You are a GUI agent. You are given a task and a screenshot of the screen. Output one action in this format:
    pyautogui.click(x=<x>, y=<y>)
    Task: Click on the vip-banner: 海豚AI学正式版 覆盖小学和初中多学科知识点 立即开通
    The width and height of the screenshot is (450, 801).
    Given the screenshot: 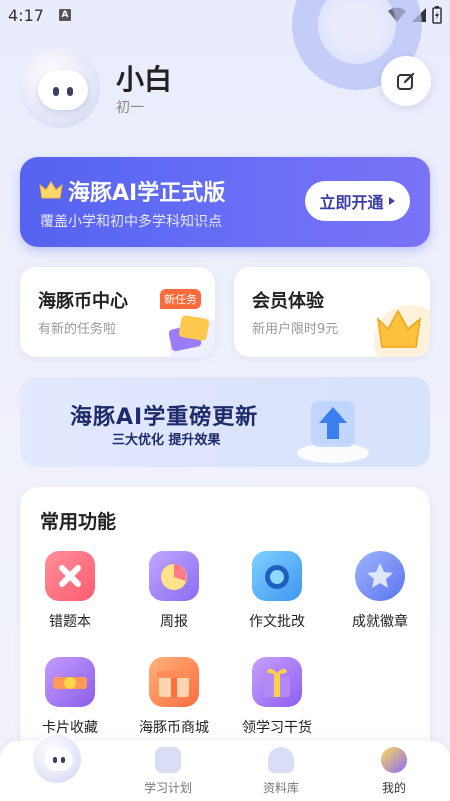 What is the action you would take?
    pyautogui.click(x=225, y=202)
    